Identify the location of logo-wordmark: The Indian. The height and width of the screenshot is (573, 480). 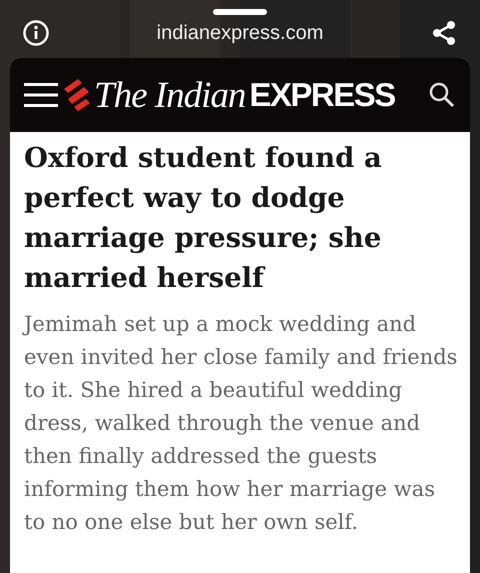
(170, 95).